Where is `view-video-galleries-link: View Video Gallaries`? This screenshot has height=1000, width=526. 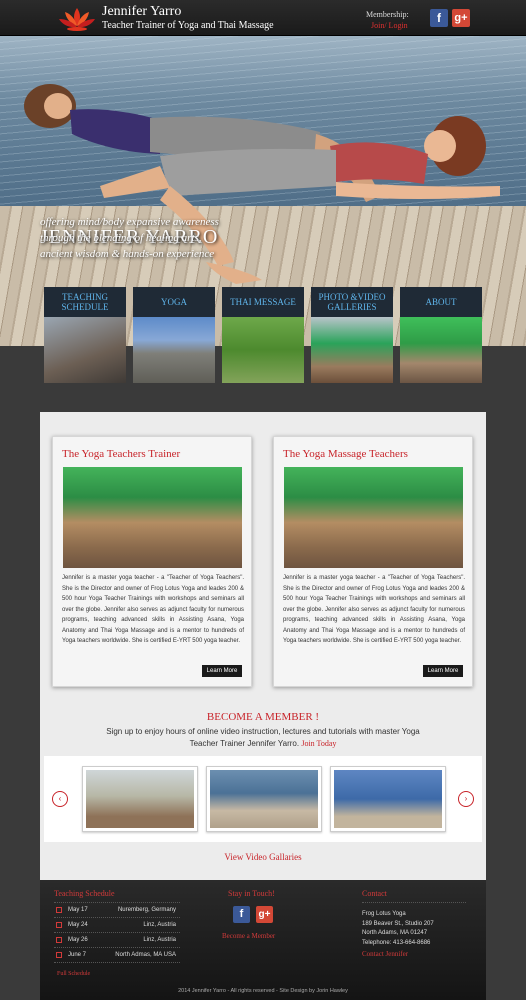
view-video-galleries-link: View Video Gallaries is located at coordinates (263, 857).